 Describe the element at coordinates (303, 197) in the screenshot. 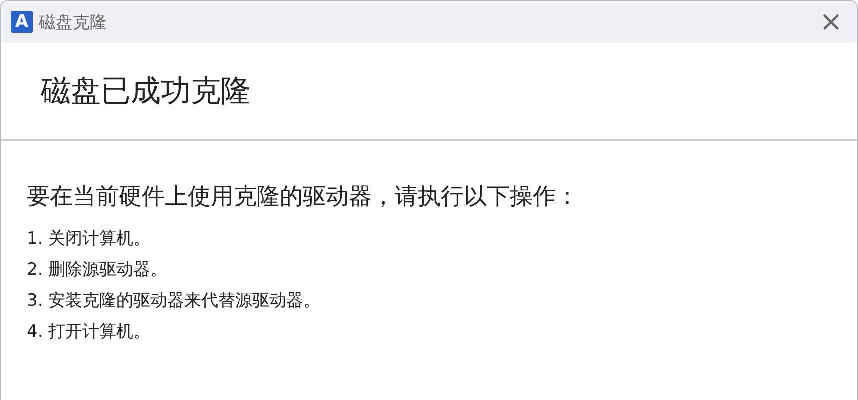

I see `instruction-text: 要在当前硬件上使用克隆的驱动器，请执行以下操作：` at that location.